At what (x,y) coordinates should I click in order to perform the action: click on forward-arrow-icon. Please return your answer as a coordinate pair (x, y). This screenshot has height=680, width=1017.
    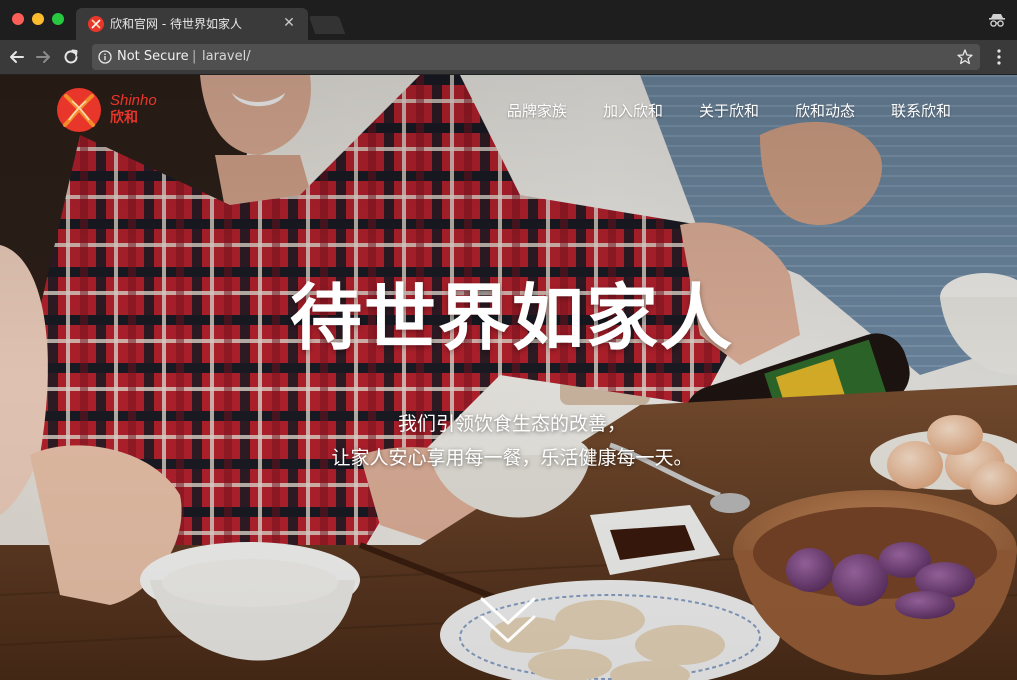
    Looking at the image, I should click on (43, 57).